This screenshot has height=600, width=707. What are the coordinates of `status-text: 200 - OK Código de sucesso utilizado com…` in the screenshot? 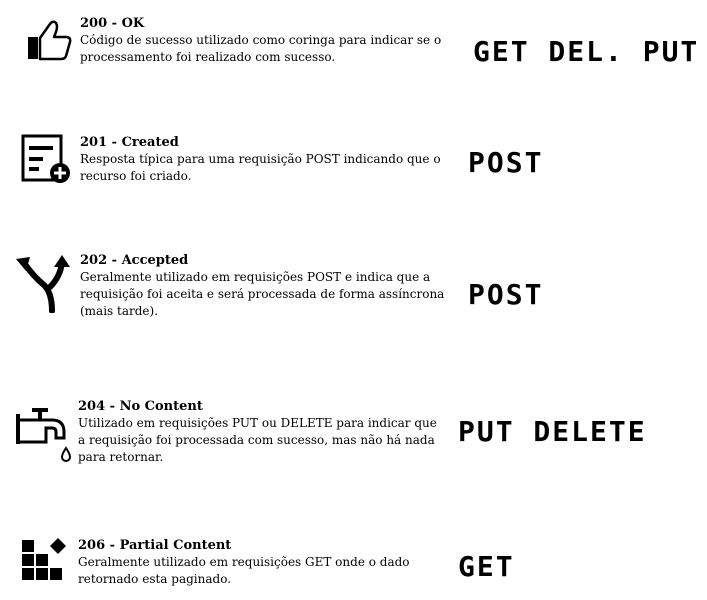 It's located at (262, 40).